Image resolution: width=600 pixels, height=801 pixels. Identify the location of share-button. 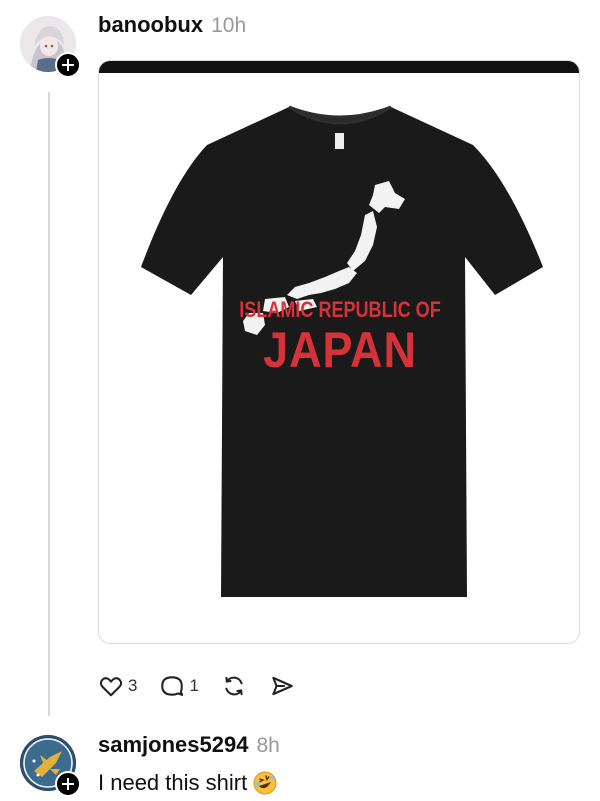
(282, 686).